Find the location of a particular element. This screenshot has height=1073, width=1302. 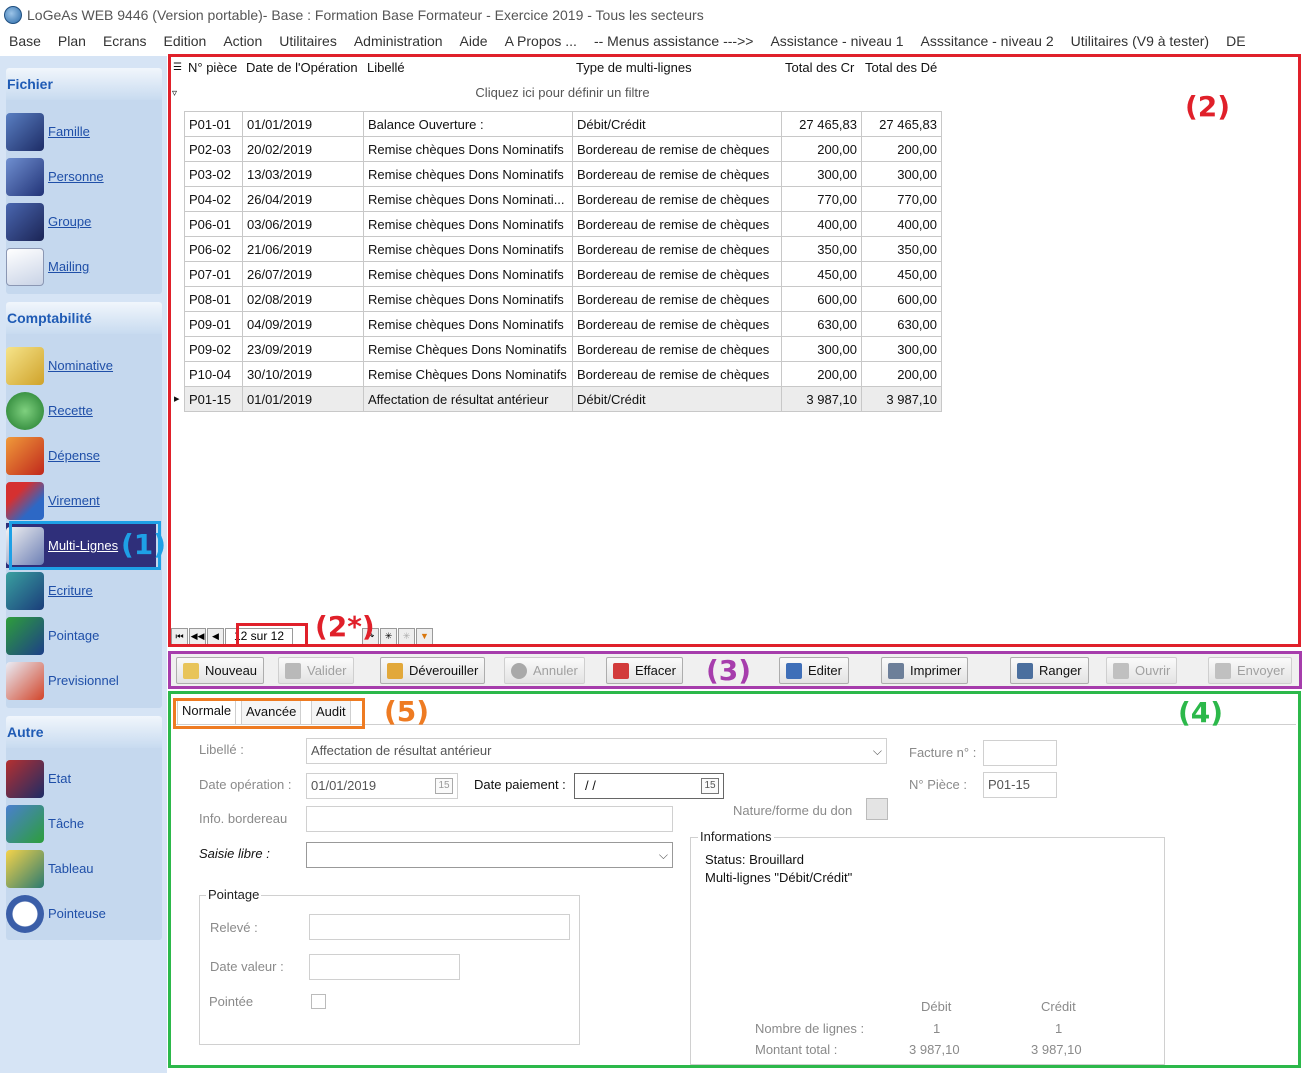

annotation-label-tabs: (5) is located at coordinates (407, 711).